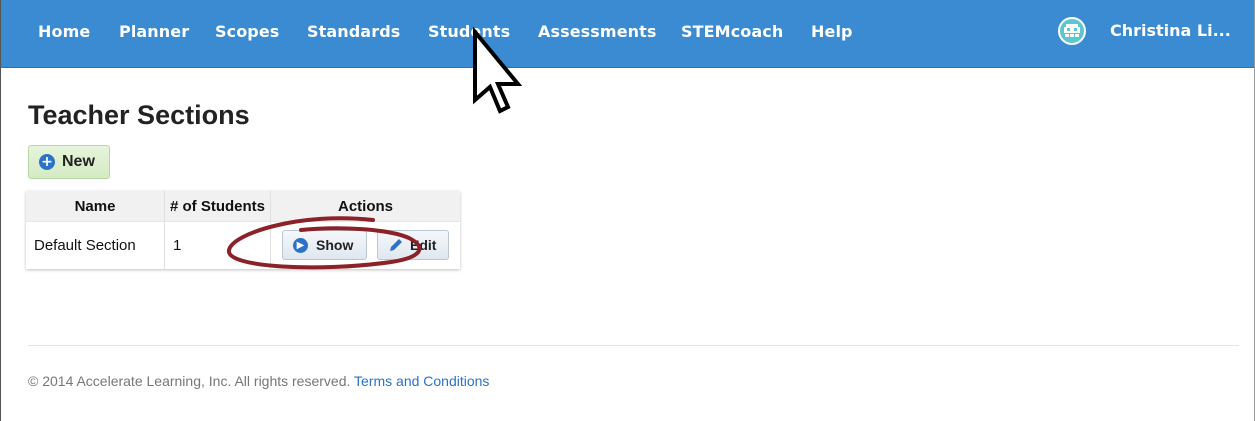 Image resolution: width=1255 pixels, height=421 pixels. What do you see at coordinates (64, 31) in the screenshot?
I see `nav-home: Home` at bounding box center [64, 31].